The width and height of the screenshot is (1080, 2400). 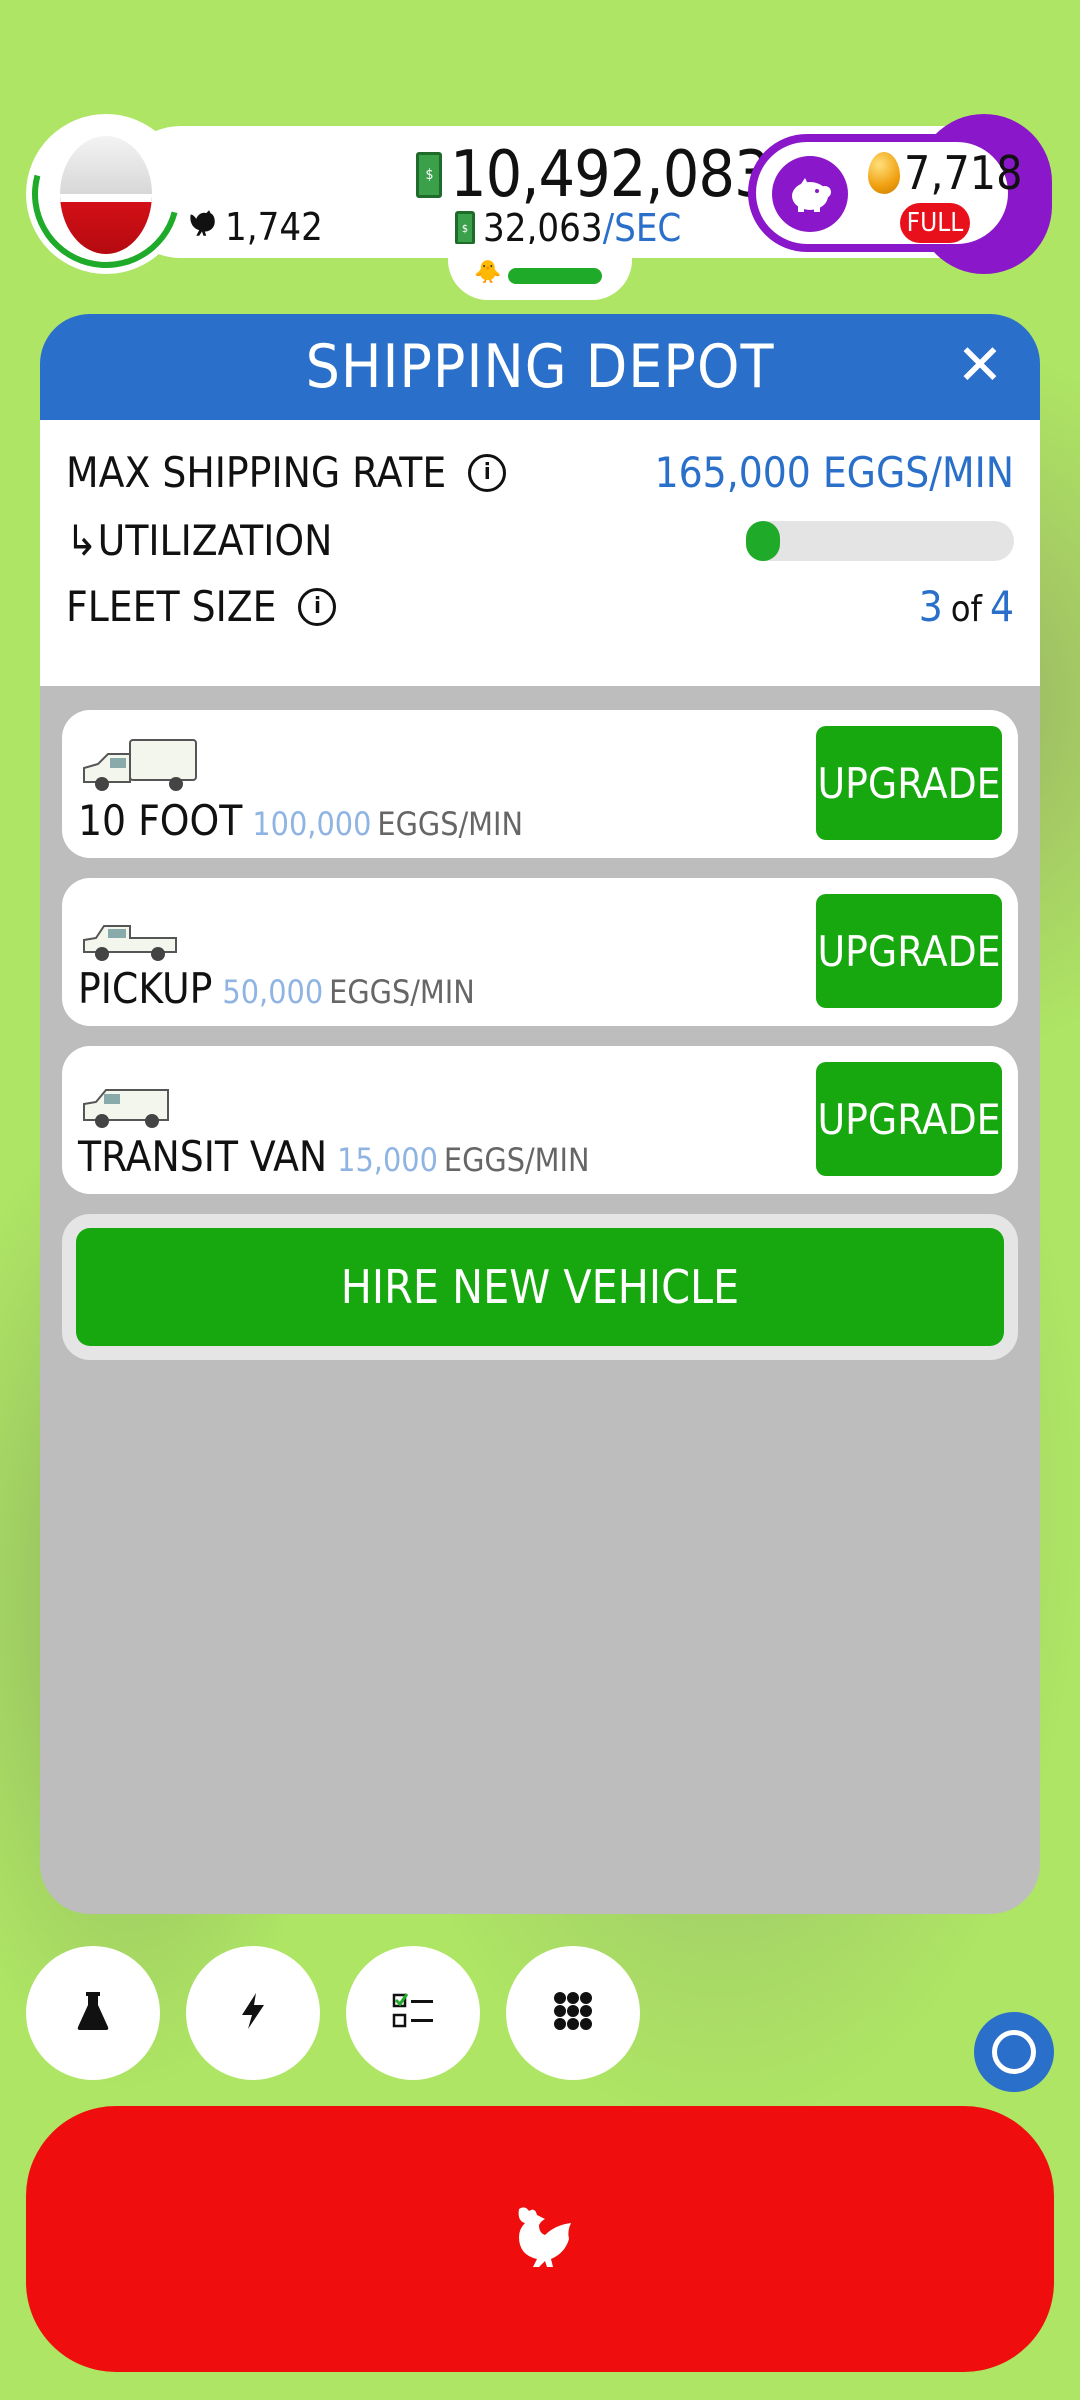 I want to click on money-display: $ 10,492,083, so click(x=593, y=175).